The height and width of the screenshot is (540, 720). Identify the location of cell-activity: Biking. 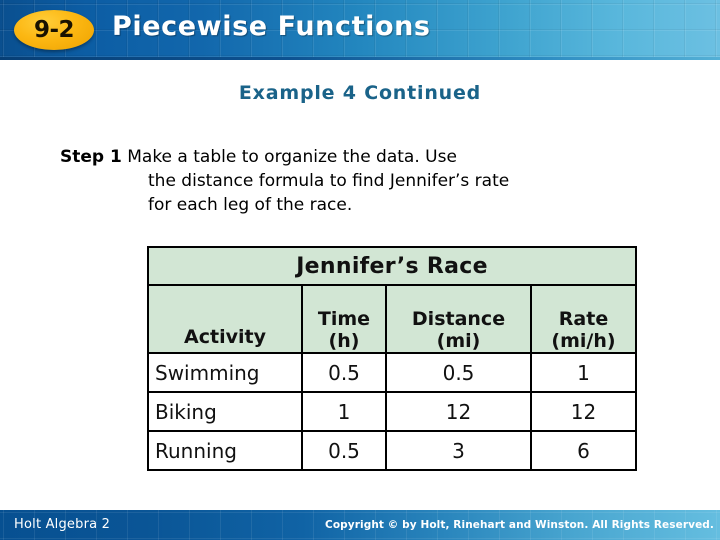
(225, 411).